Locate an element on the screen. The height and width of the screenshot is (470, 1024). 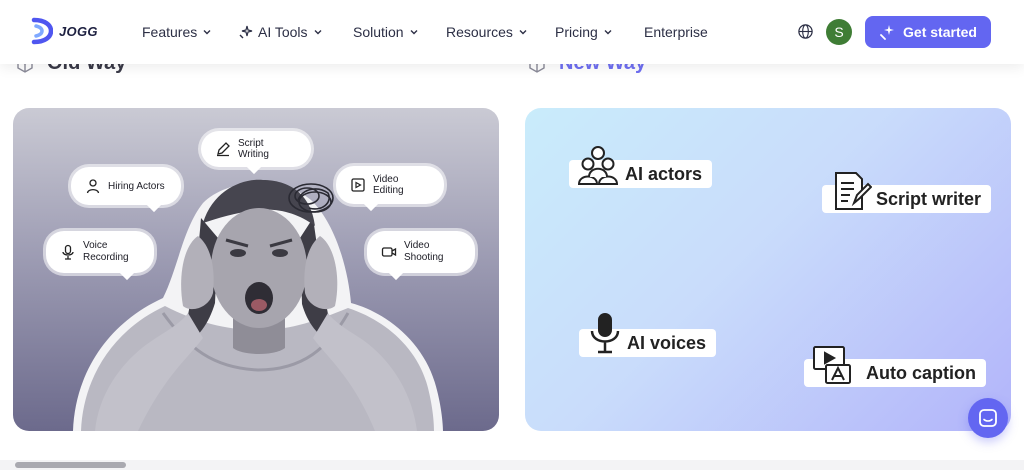
chat-icon is located at coordinates (988, 418).